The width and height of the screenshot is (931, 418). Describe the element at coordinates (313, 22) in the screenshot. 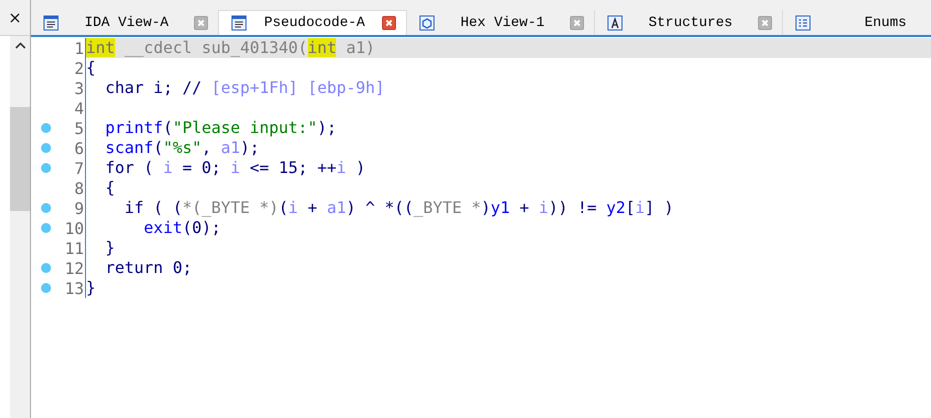

I see `tab: Pseudocode-A` at that location.